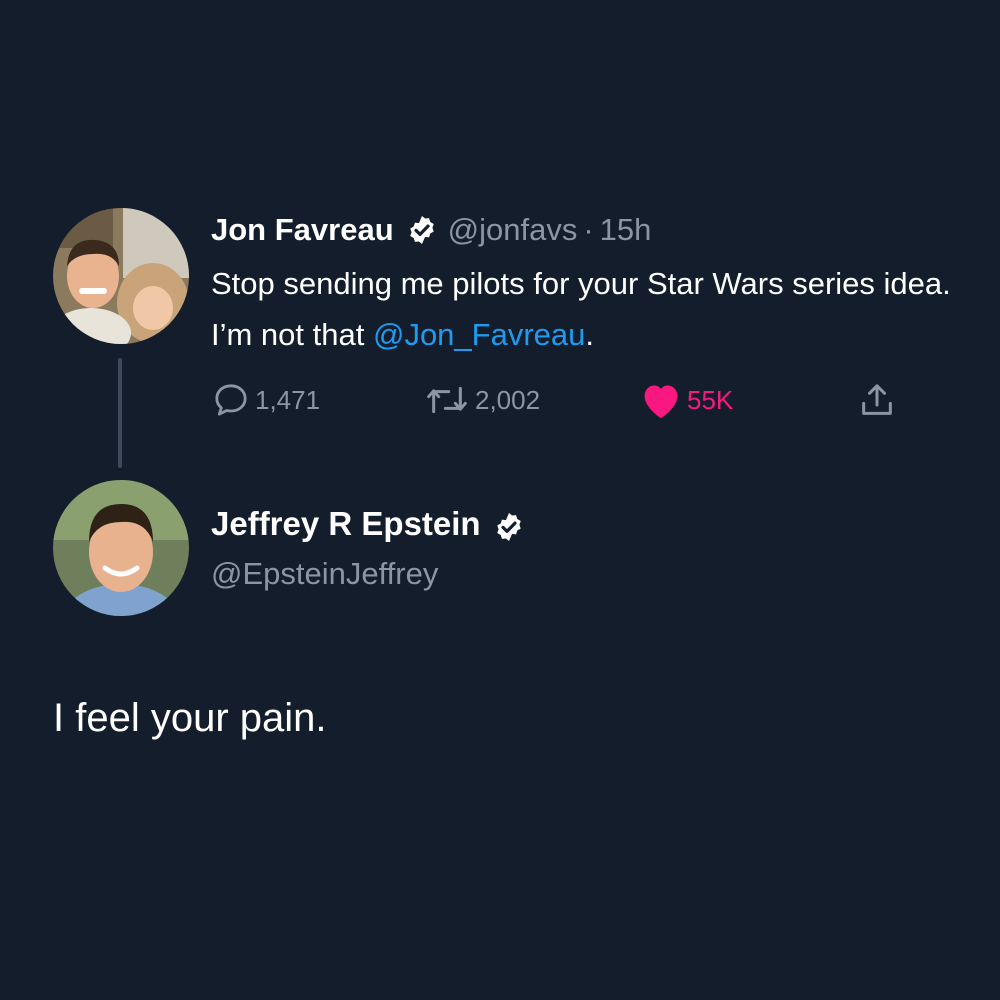 This screenshot has width=1000, height=1000. What do you see at coordinates (231, 400) in the screenshot?
I see `reply-icon` at bounding box center [231, 400].